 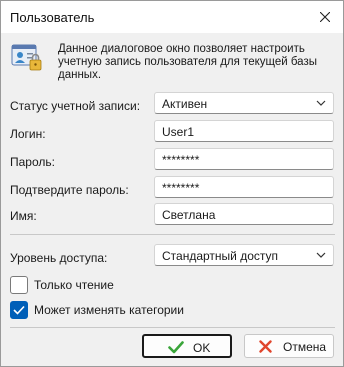 I want to click on login-input: User1, so click(x=244, y=131).